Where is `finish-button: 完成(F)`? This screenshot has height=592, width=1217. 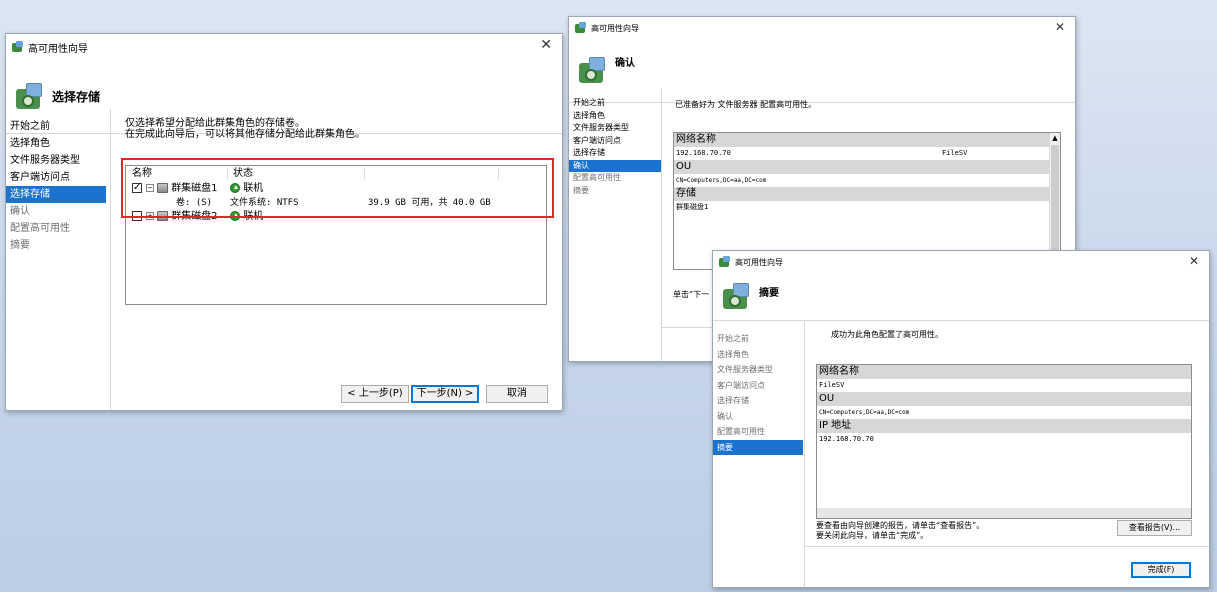 finish-button: 完成(F) is located at coordinates (1161, 570).